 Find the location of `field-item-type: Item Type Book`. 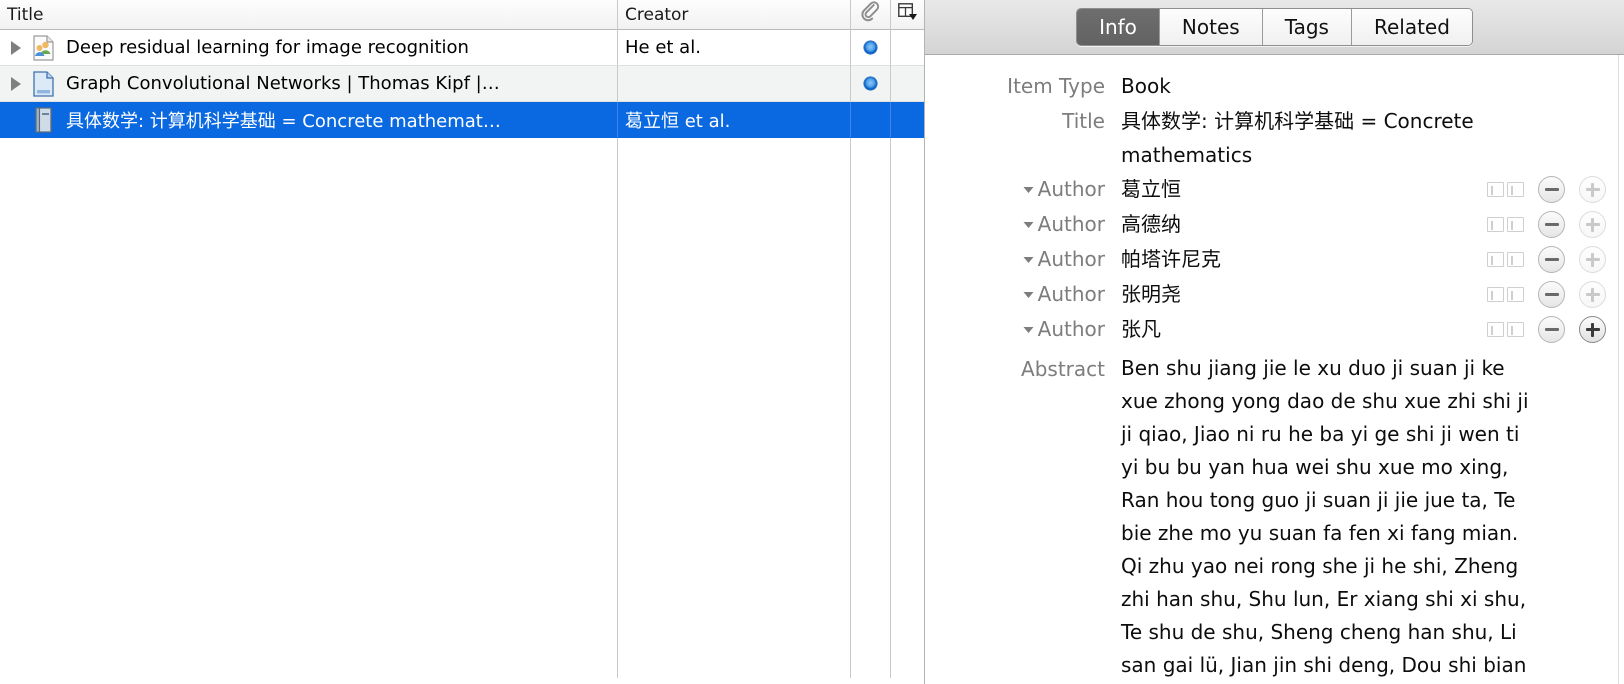

field-item-type: Item Type Book is located at coordinates (1274, 86).